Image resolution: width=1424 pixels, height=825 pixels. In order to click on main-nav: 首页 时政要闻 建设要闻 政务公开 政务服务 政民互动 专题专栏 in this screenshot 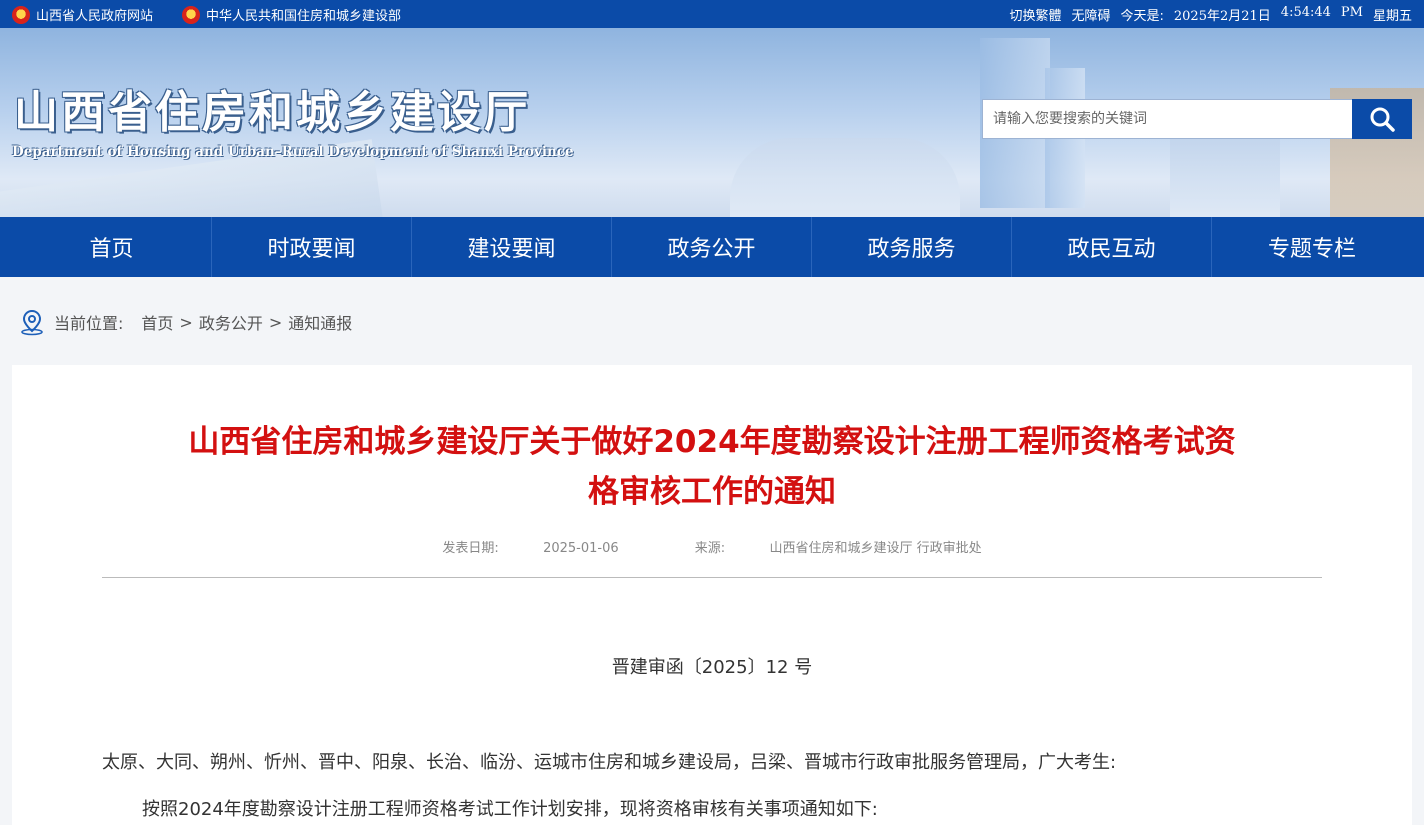, I will do `click(712, 247)`.